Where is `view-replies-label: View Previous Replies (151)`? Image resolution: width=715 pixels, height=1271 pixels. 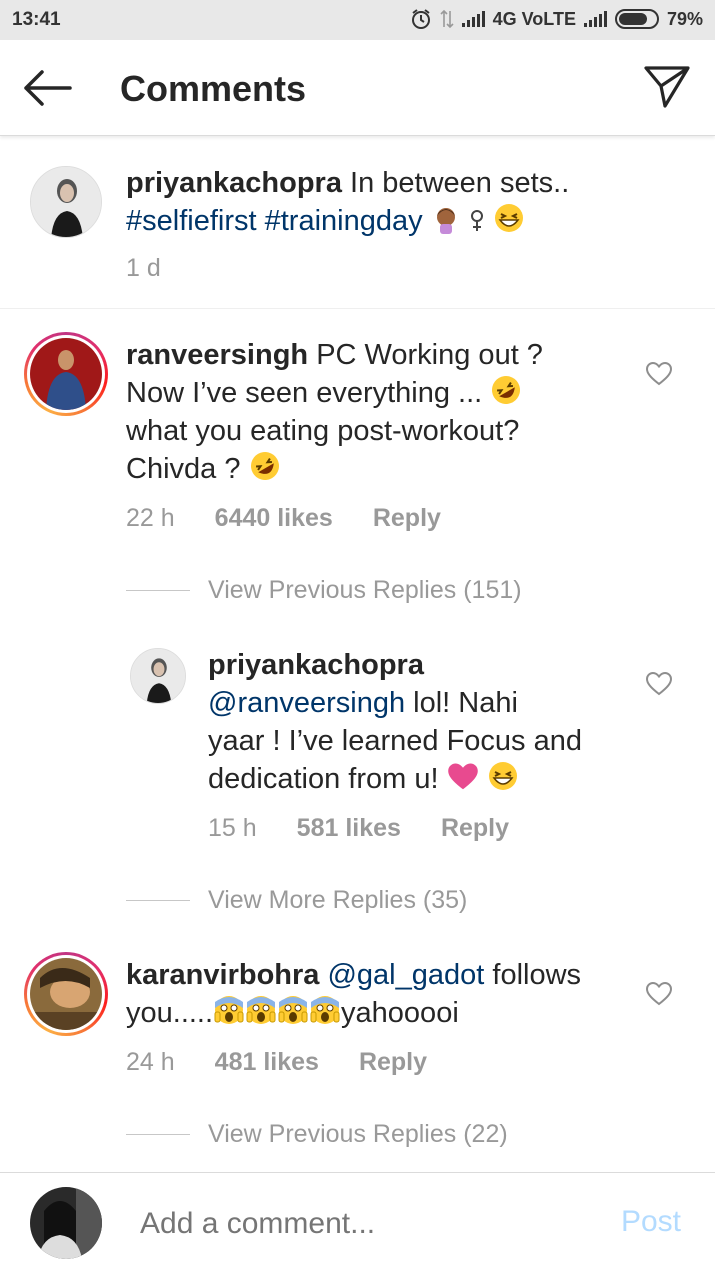 view-replies-label: View Previous Replies (151) is located at coordinates (365, 590).